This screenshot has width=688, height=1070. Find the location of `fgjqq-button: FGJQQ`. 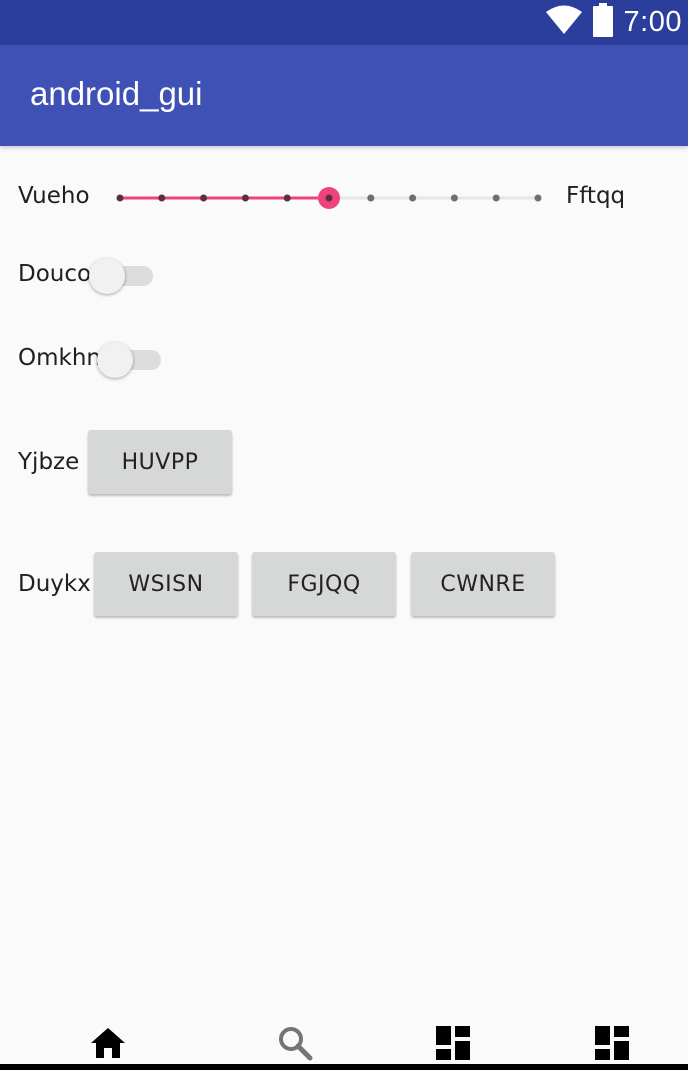

fgjqq-button: FGJQQ is located at coordinates (324, 584).